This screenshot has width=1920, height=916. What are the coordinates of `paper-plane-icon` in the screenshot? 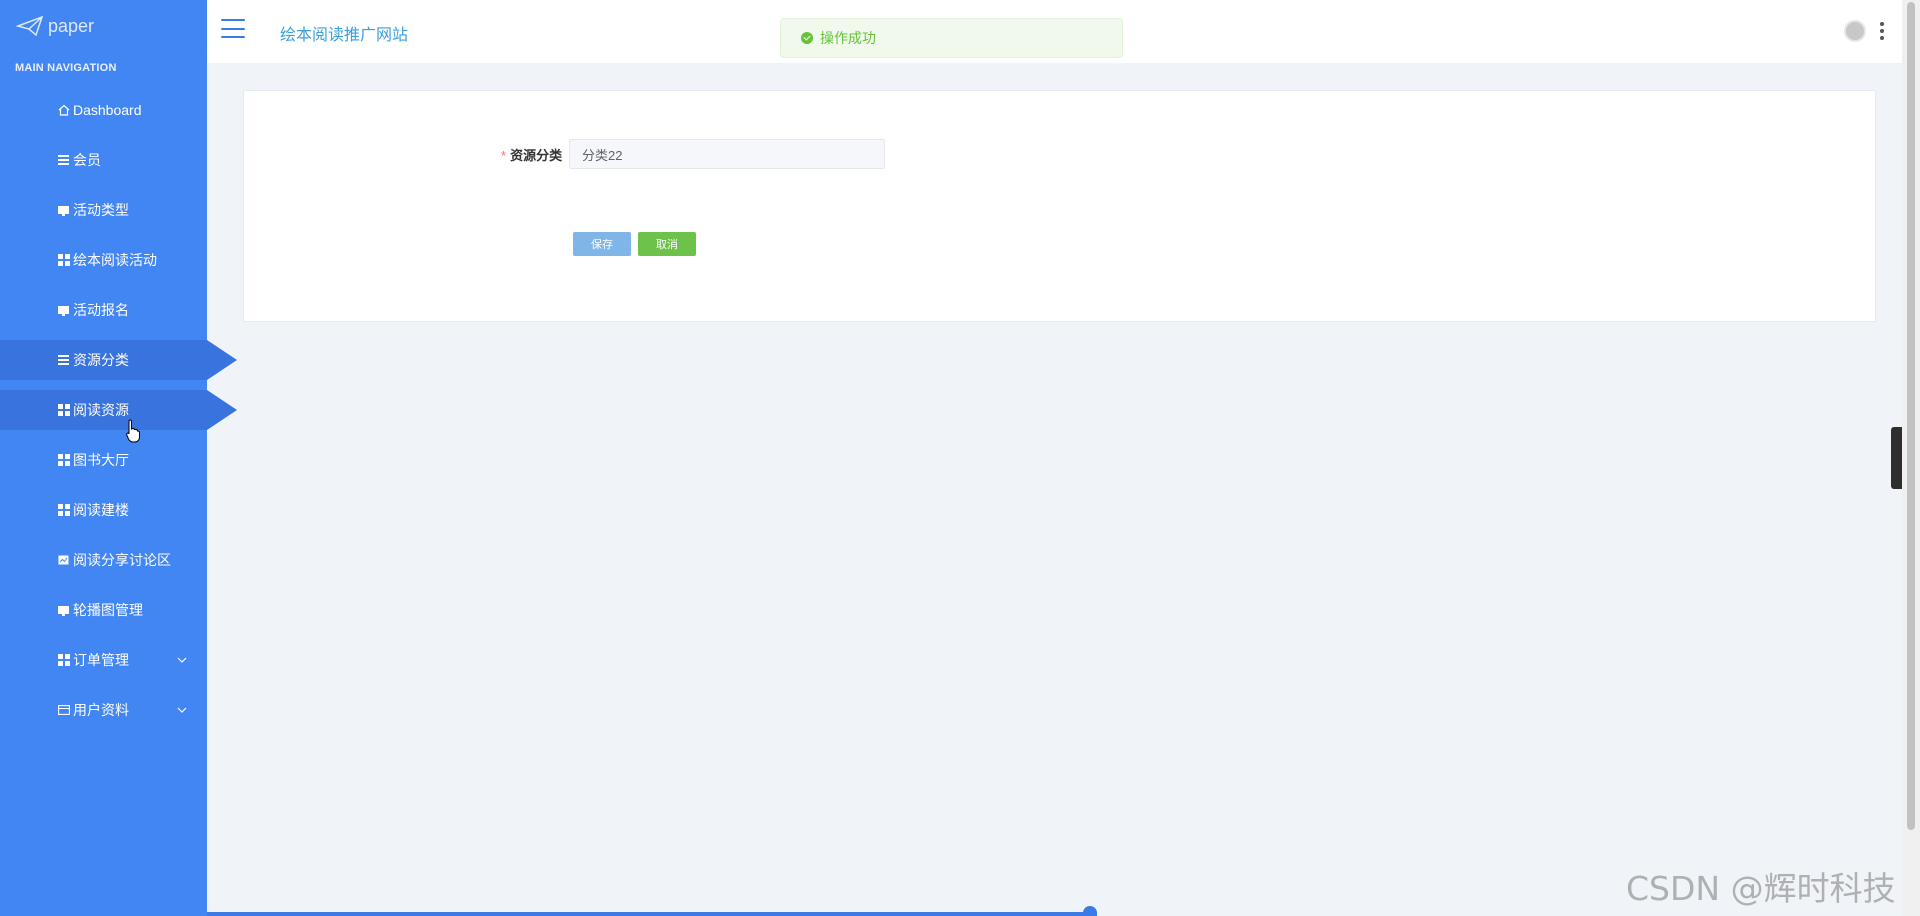 It's located at (30, 26).